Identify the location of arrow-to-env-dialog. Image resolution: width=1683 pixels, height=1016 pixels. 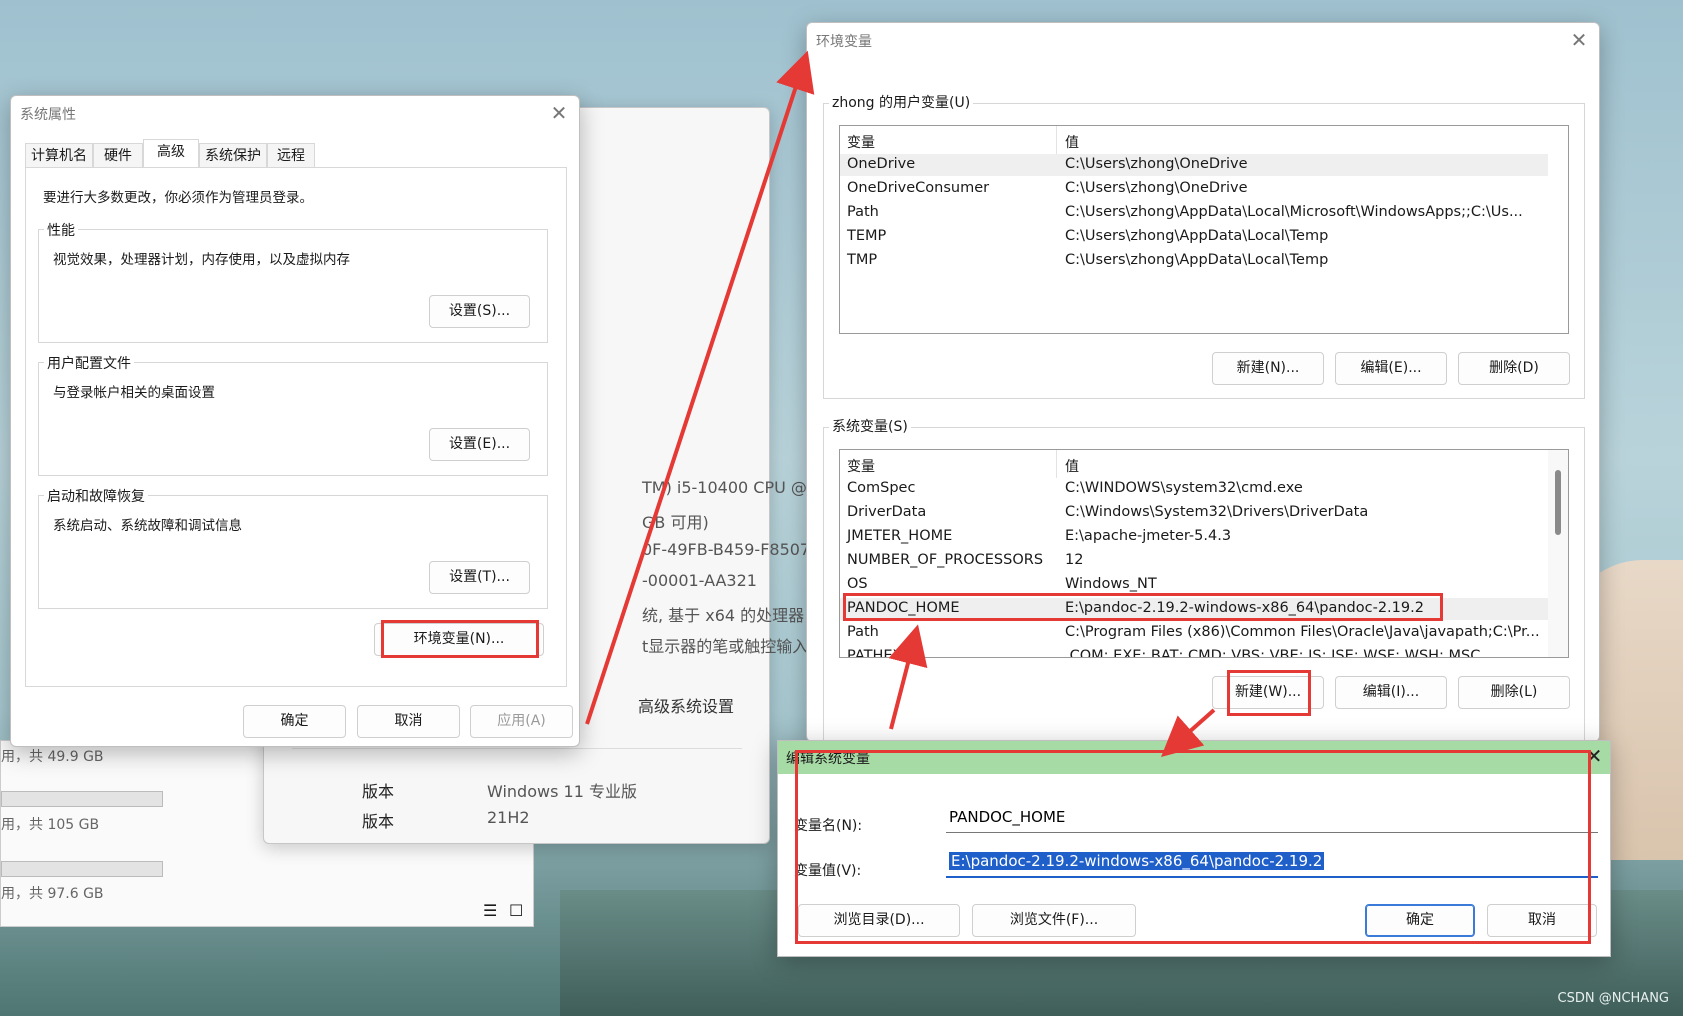
(700, 387).